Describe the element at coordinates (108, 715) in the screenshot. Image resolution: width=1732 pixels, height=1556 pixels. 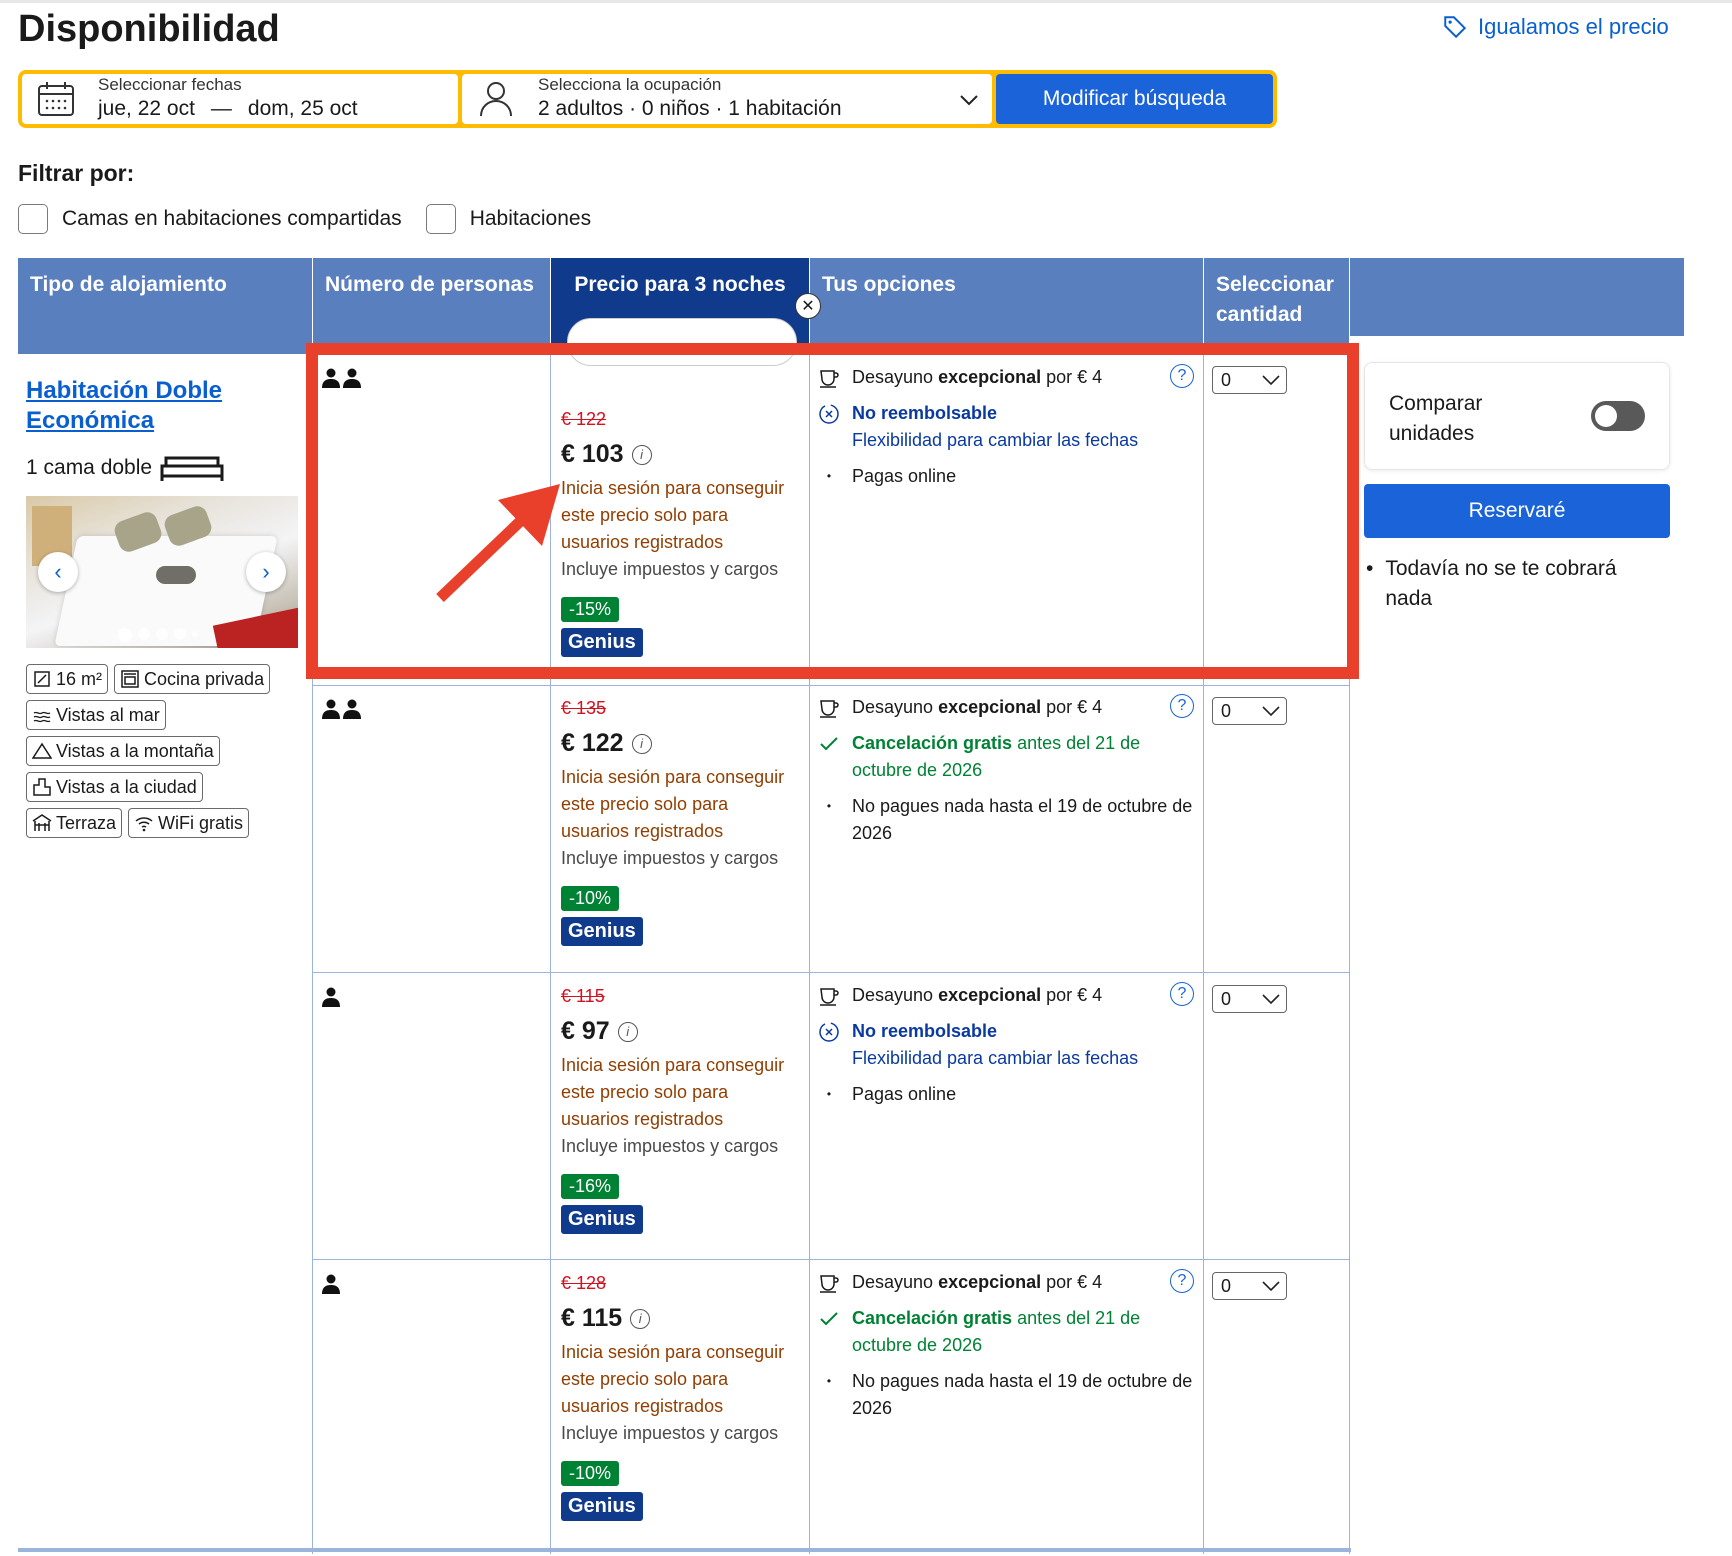
I see `facility-label: Vistas al mar` at that location.